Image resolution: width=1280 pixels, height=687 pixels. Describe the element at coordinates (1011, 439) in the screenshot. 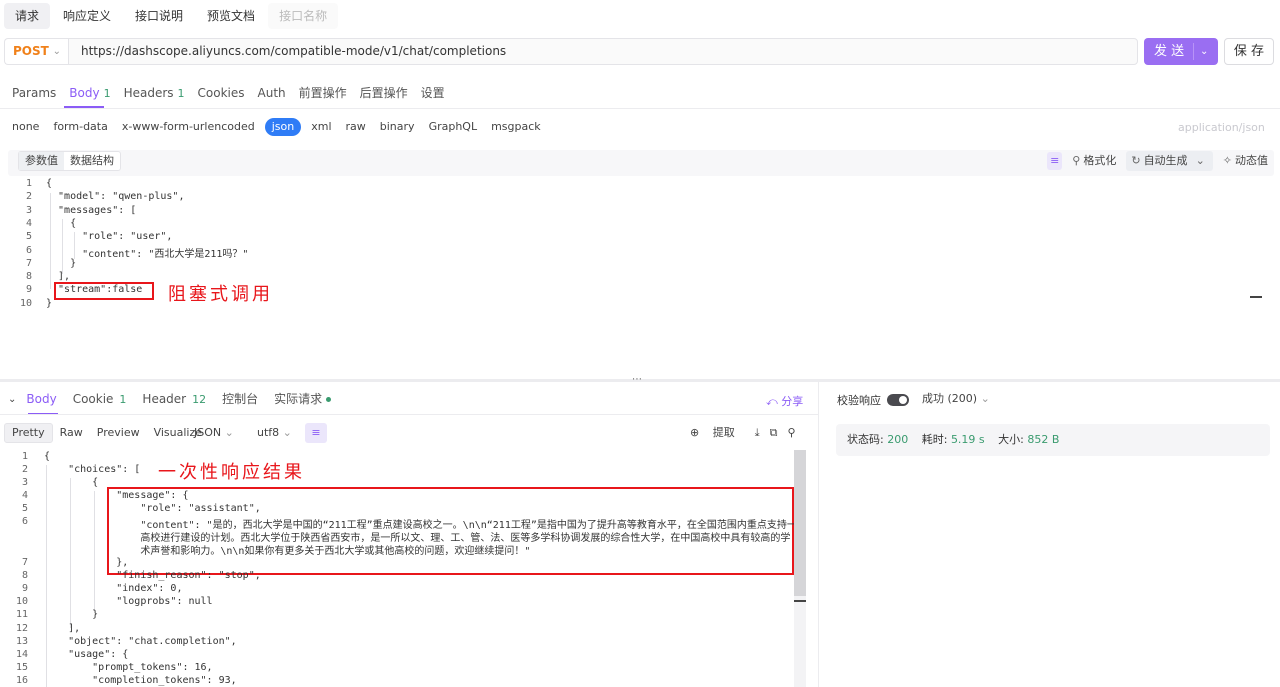

I see `size-label: 大小:` at that location.